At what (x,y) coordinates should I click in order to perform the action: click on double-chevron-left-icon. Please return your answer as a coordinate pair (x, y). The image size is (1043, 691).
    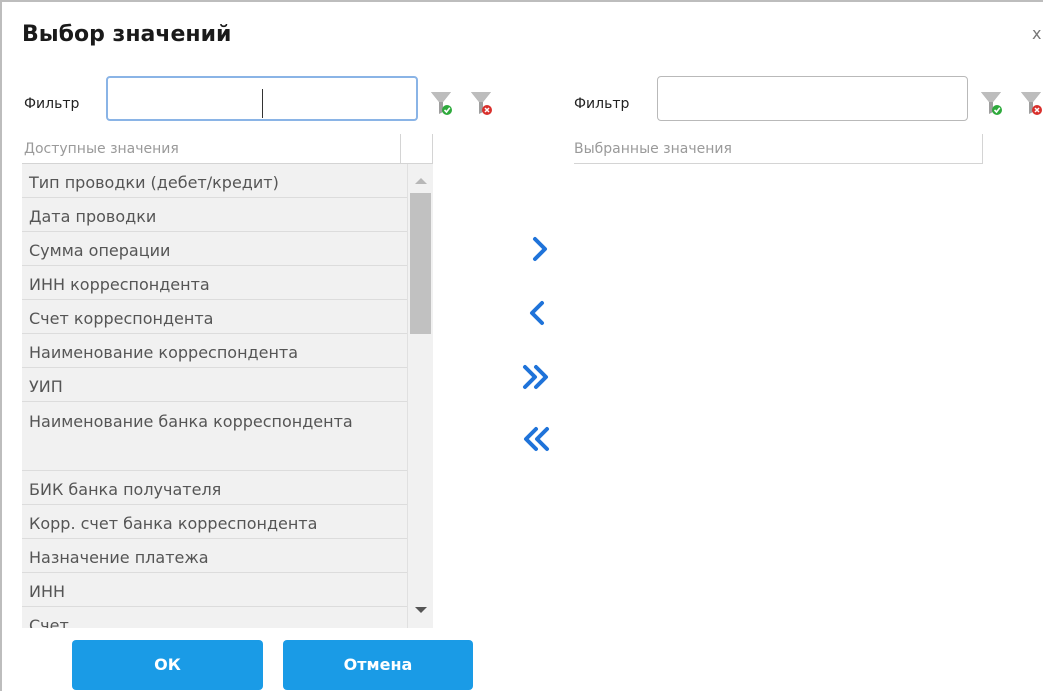
    Looking at the image, I should click on (535, 439).